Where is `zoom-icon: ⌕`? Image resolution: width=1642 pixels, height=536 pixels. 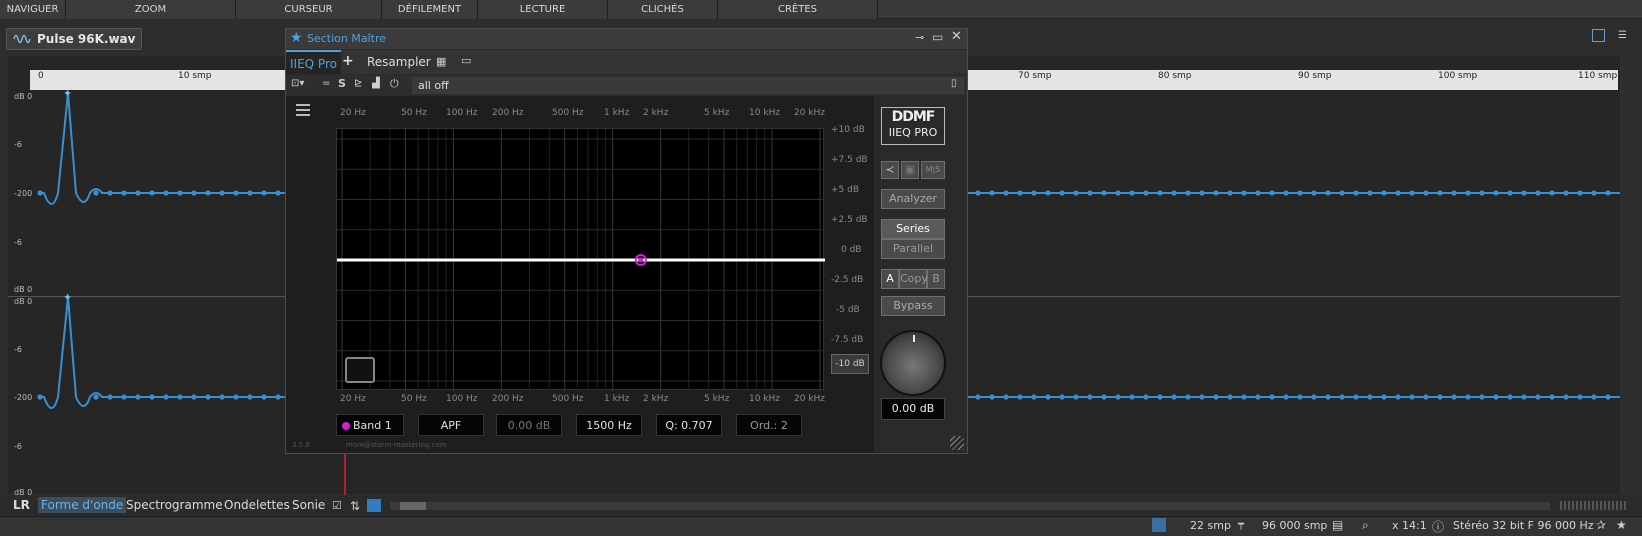 zoom-icon: ⌕ is located at coordinates (1365, 525).